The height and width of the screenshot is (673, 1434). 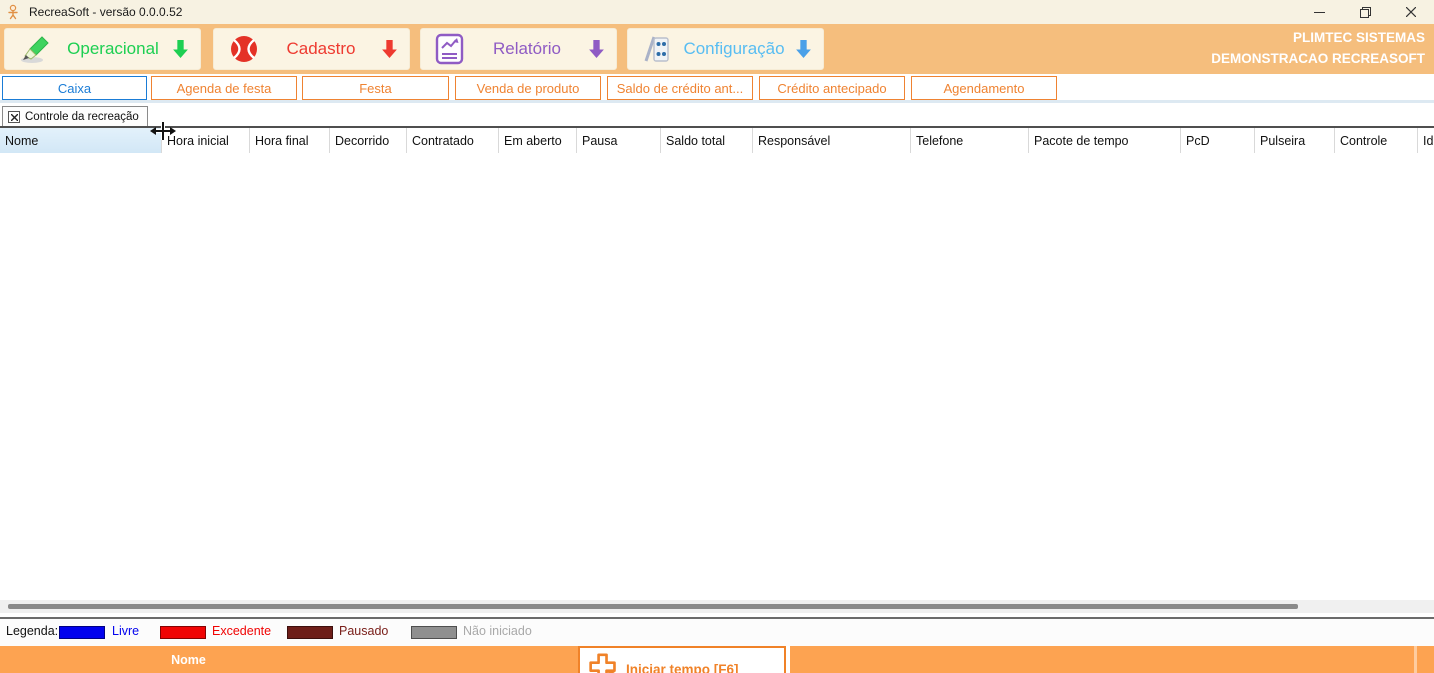 I want to click on bottom-column-separator, so click(x=1415, y=659).